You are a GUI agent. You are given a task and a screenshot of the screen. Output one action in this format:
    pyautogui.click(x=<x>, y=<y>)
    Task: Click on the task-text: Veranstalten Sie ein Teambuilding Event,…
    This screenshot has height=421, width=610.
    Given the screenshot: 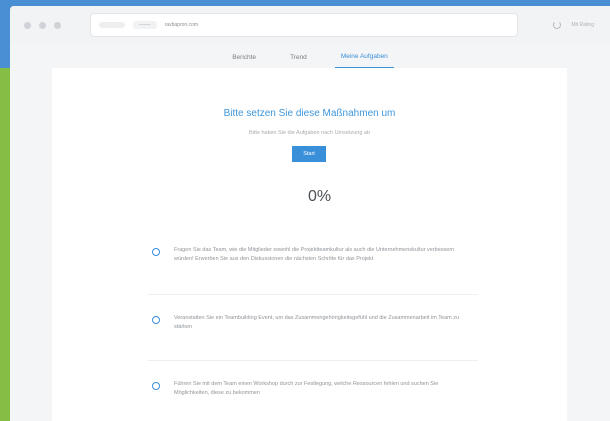 What is the action you would take?
    pyautogui.click(x=317, y=322)
    